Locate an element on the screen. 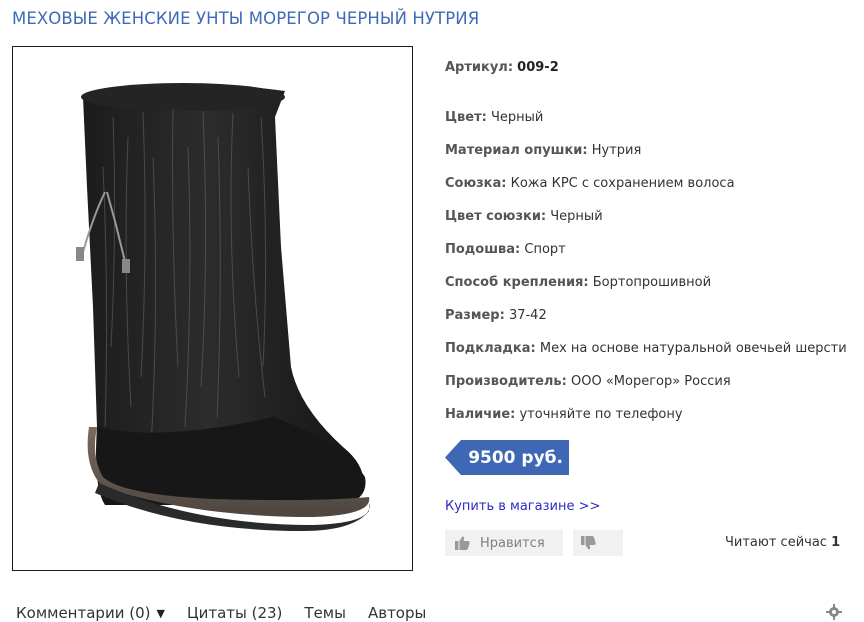 The image size is (864, 622). tab-authors: Авторы is located at coordinates (397, 613).